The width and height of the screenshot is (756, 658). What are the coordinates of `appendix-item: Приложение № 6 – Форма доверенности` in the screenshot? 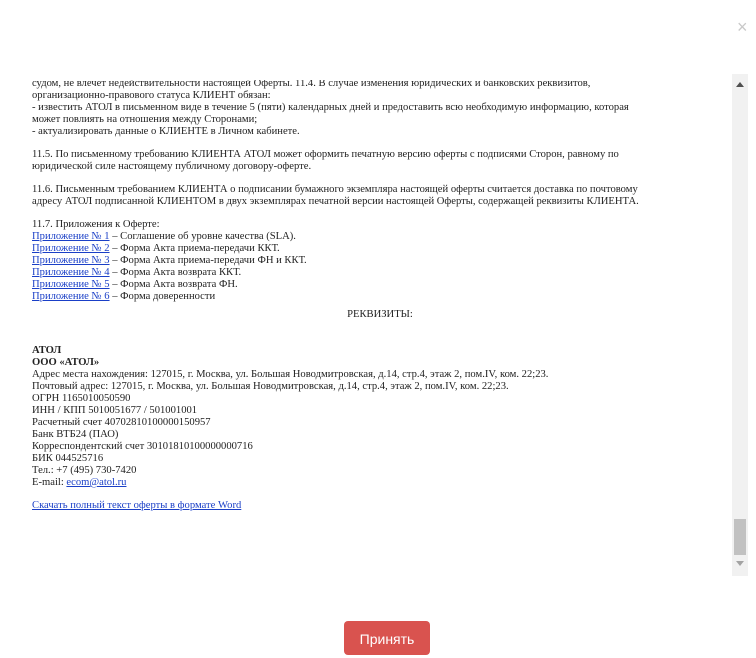 It's located at (380, 297).